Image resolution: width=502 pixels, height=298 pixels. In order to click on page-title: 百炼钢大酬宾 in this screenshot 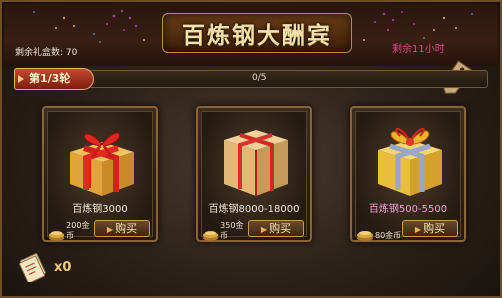, I will do `click(257, 36)`.